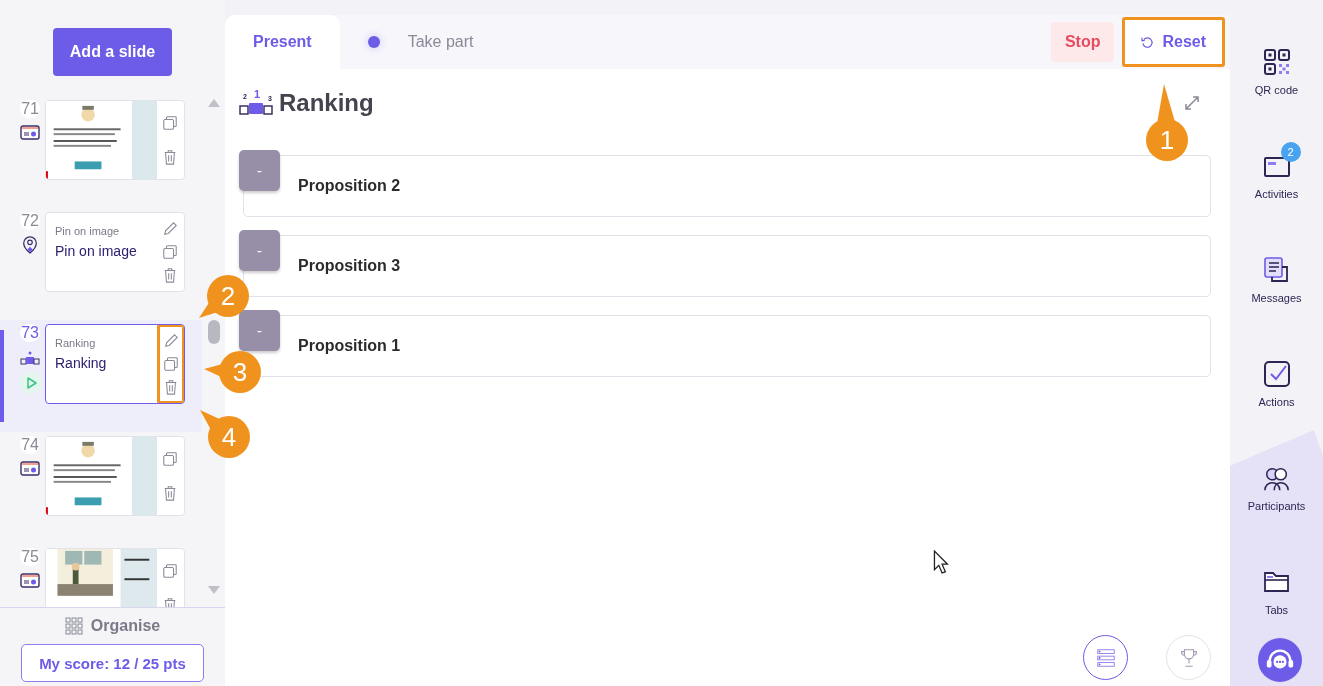 The width and height of the screenshot is (1323, 686). Describe the element at coordinates (282, 42) in the screenshot. I see `tab: Present` at that location.